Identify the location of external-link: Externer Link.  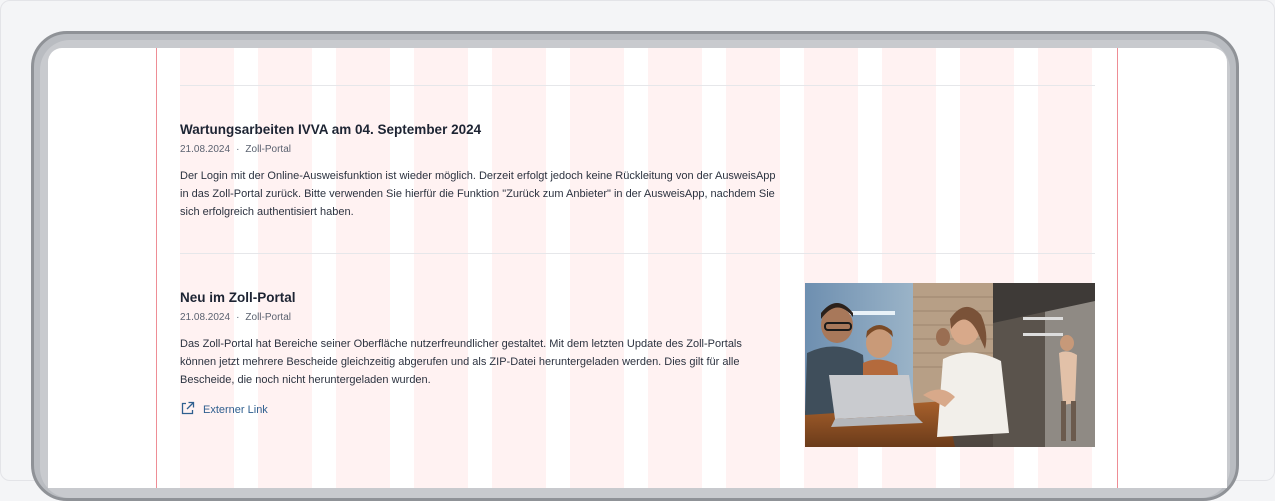
(224, 410).